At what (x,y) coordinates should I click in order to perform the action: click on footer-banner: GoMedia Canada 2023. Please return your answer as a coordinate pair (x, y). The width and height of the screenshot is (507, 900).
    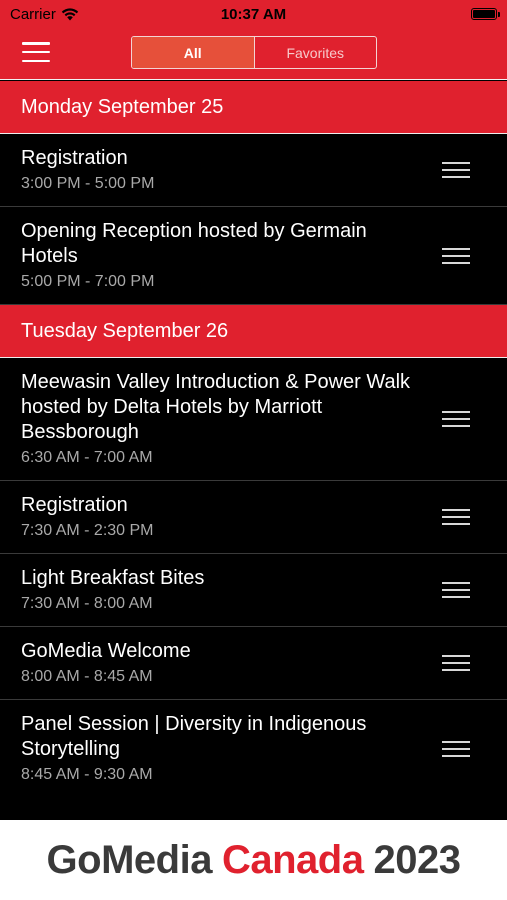
    Looking at the image, I should click on (253, 860).